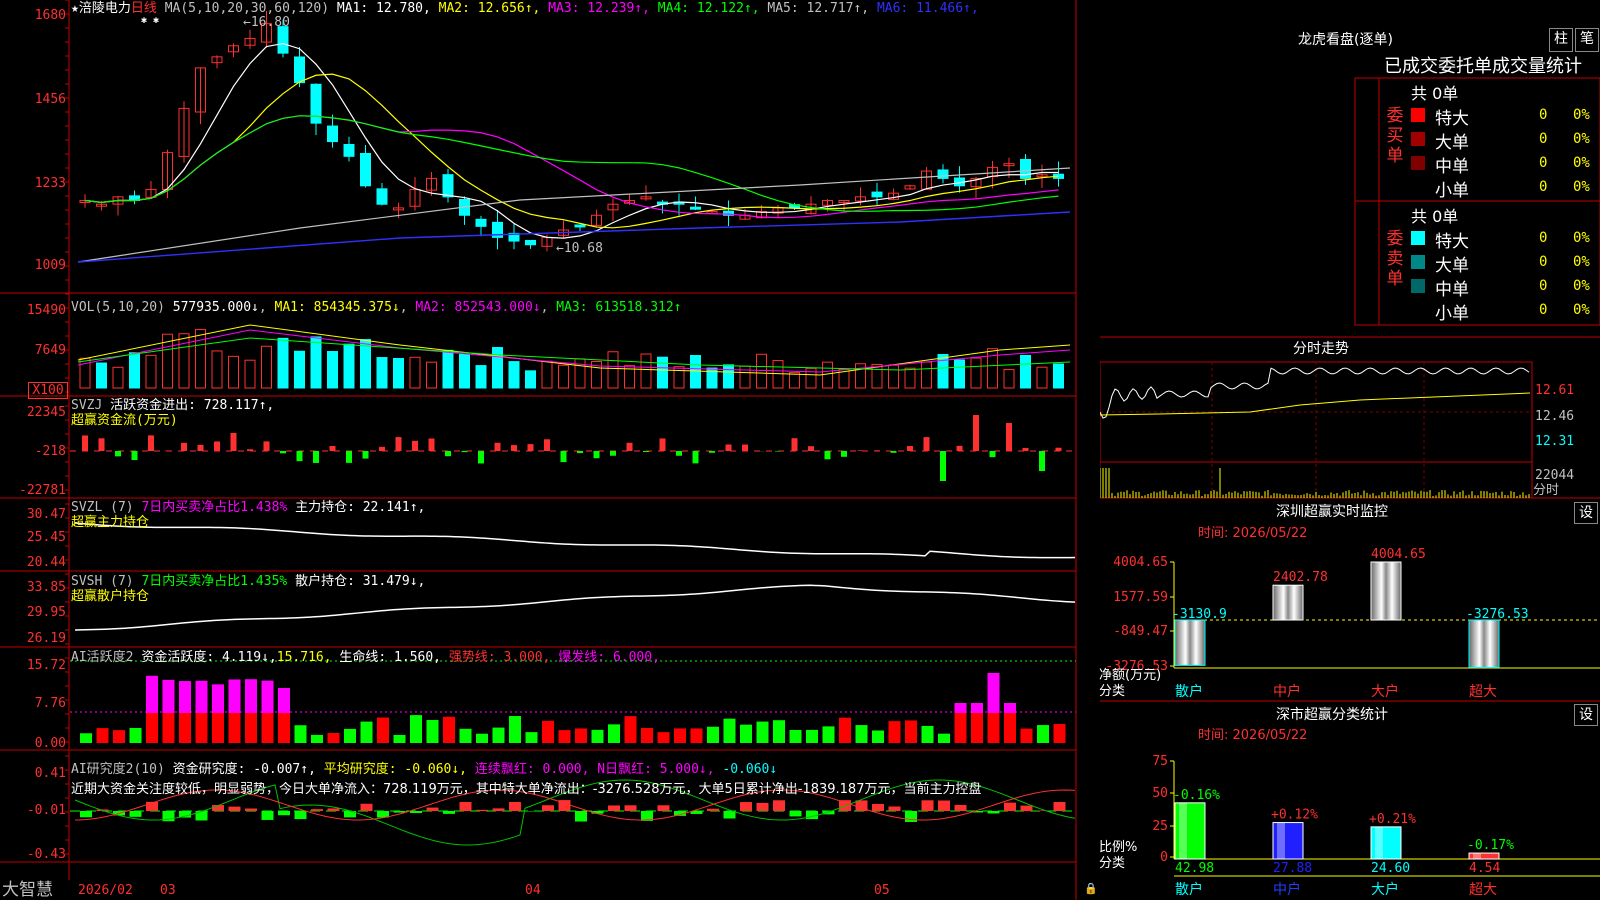 The height and width of the screenshot is (900, 1600). Describe the element at coordinates (1543, 115) in the screenshot. I see `buy-row-value: 0` at that location.